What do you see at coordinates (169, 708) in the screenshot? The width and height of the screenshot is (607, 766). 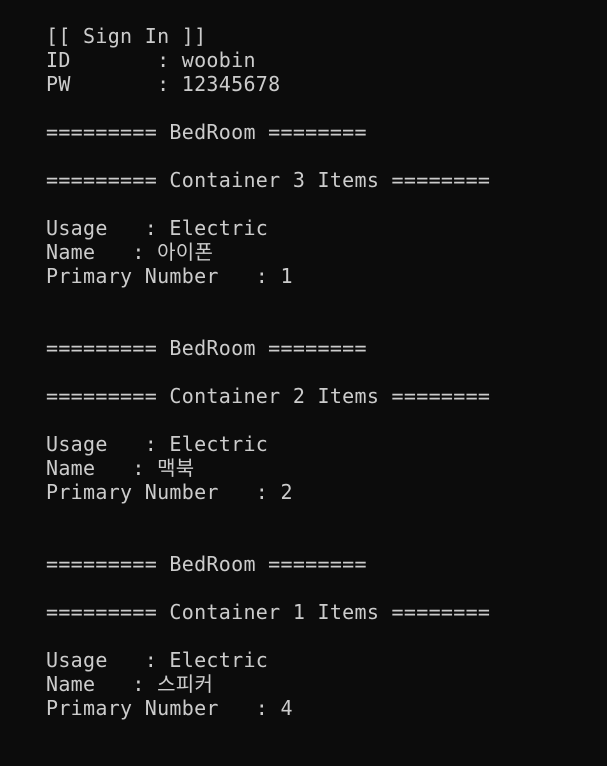 I see `primary-number-line: Primary Number : 4` at bounding box center [169, 708].